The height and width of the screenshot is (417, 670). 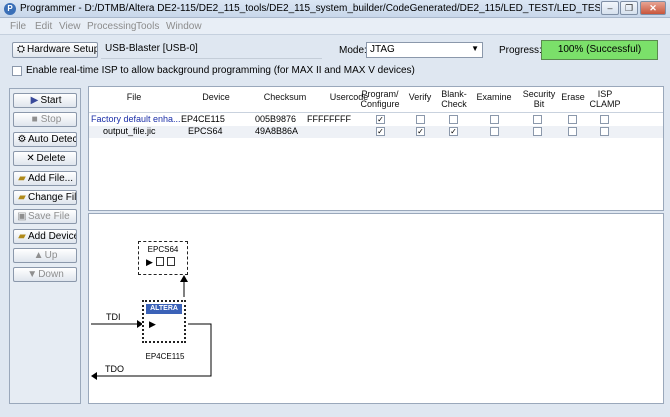 What do you see at coordinates (22, 216) in the screenshot?
I see `save-icon: ▣` at bounding box center [22, 216].